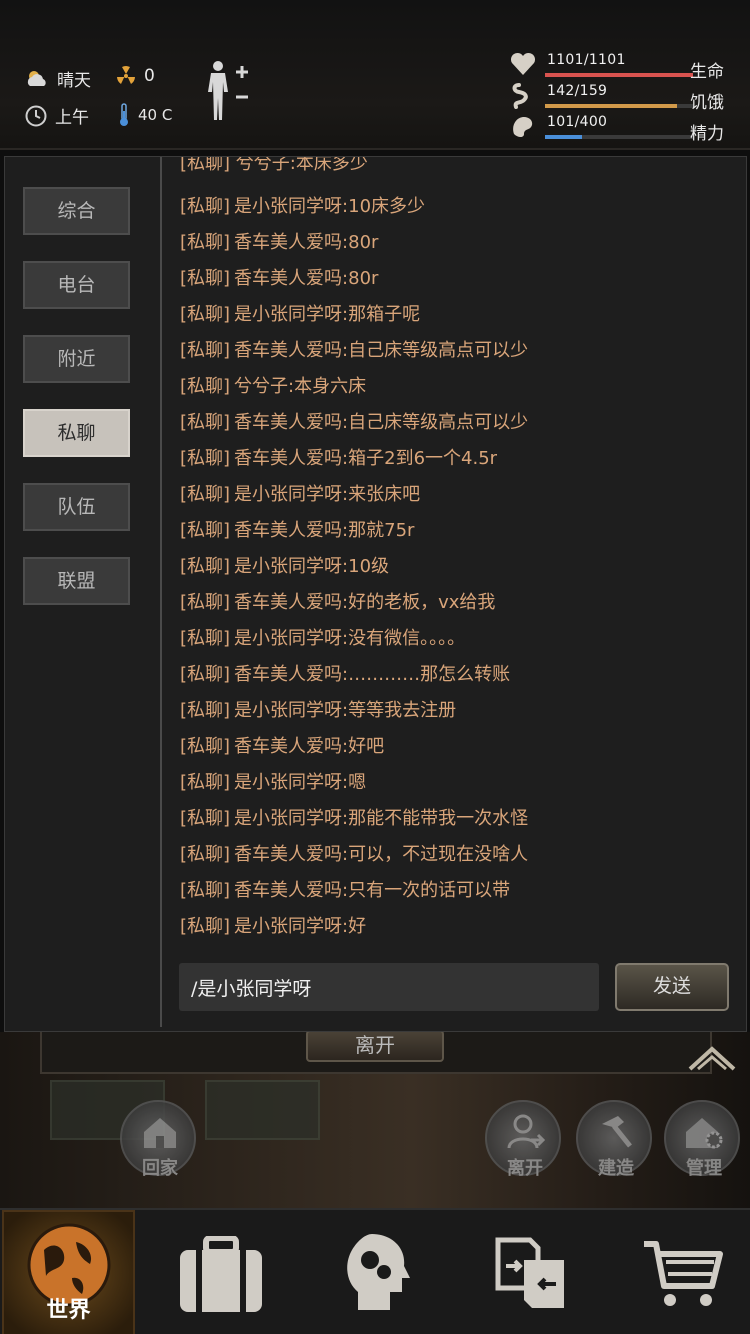  I want to click on weather-text: 晴天, so click(74, 81).